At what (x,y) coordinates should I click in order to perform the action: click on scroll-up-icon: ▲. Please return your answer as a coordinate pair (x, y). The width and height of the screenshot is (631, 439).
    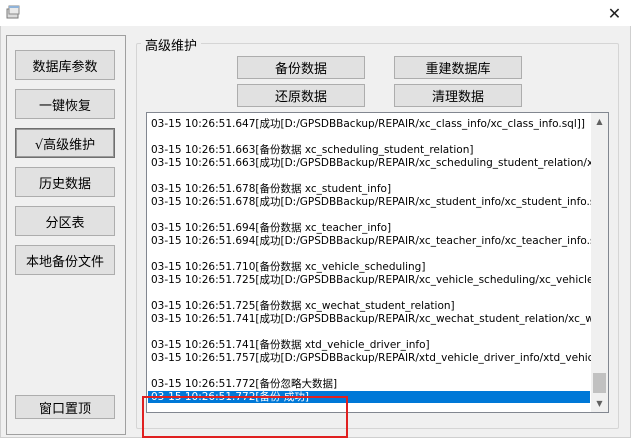
    Looking at the image, I should click on (599, 121).